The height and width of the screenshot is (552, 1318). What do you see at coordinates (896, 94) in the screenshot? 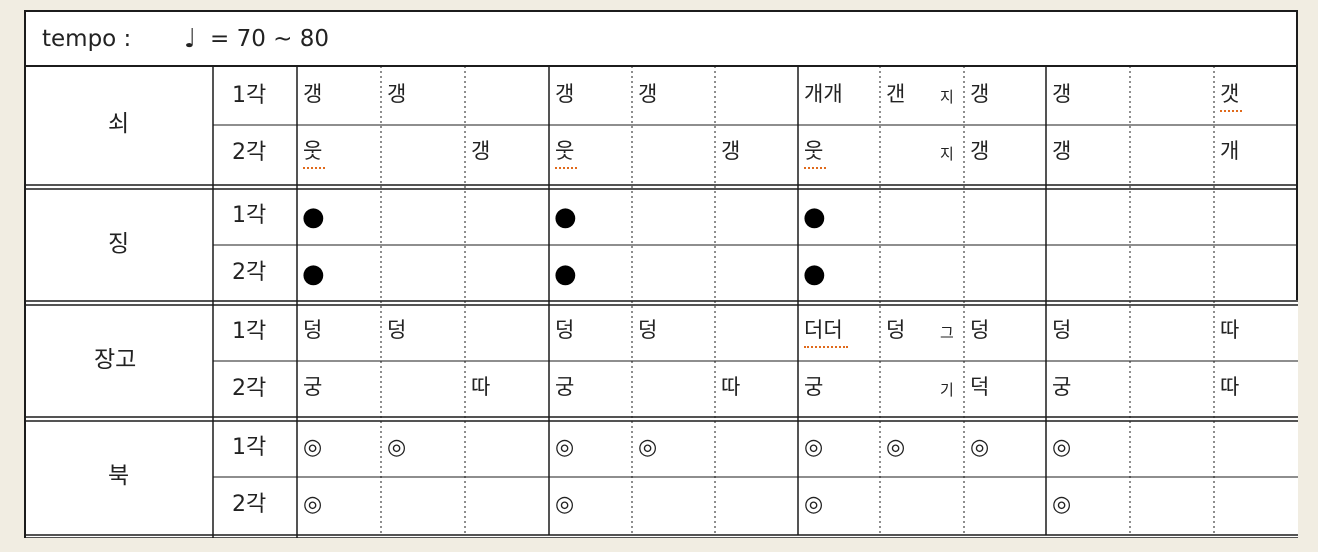
I see `syllable: 갠` at bounding box center [896, 94].